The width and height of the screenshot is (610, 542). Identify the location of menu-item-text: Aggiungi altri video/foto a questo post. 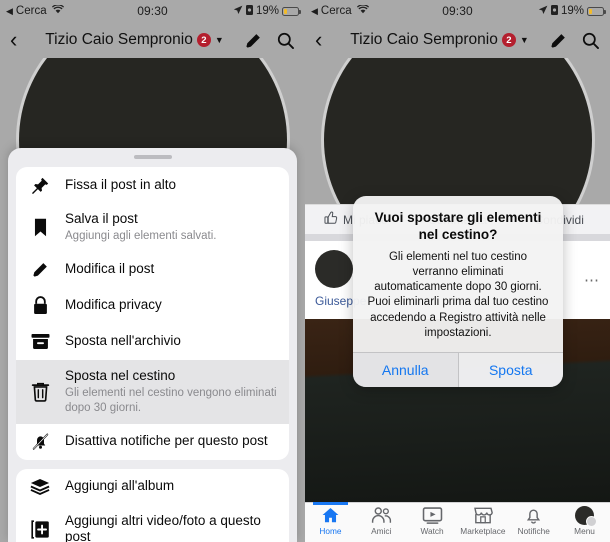
(171, 527).